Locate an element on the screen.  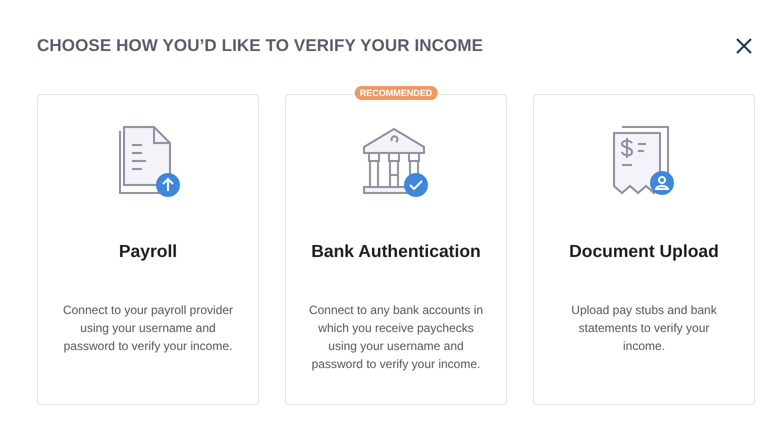
dialog-title: CHOOSE HOW YOU’D LIKE TO VERIFY YOUR INCOME is located at coordinates (260, 46).